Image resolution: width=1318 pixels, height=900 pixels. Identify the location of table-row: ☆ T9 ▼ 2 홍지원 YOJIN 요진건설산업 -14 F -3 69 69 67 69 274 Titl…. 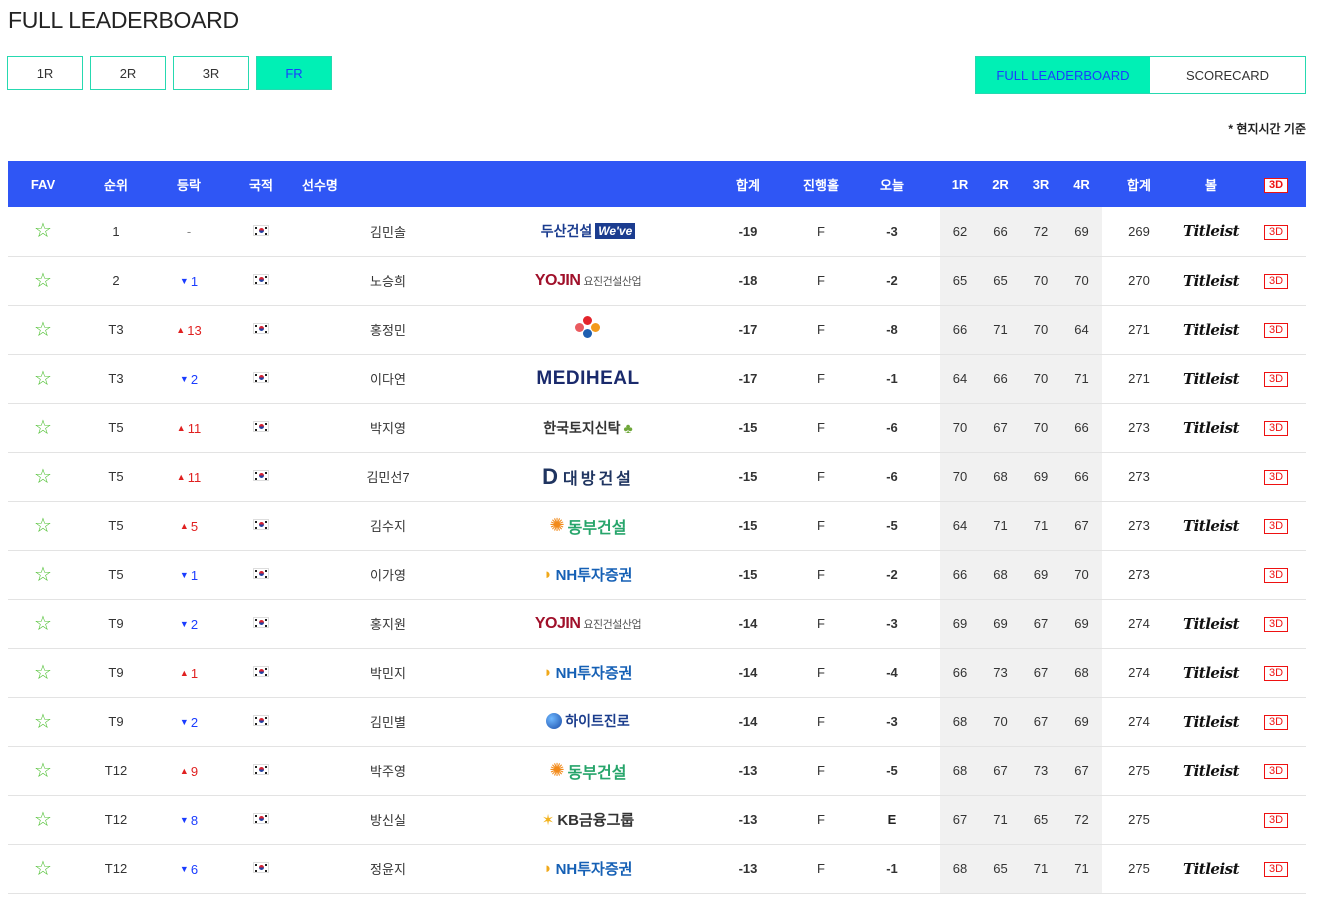
(657, 623).